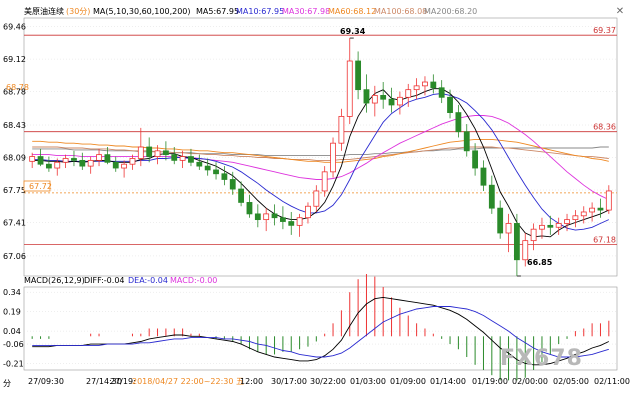 Image resolution: width=640 pixels, height=400 pixels. What do you see at coordinates (530, 381) in the screenshot?
I see `x-tick-label: 02/00:00` at bounding box center [530, 381].